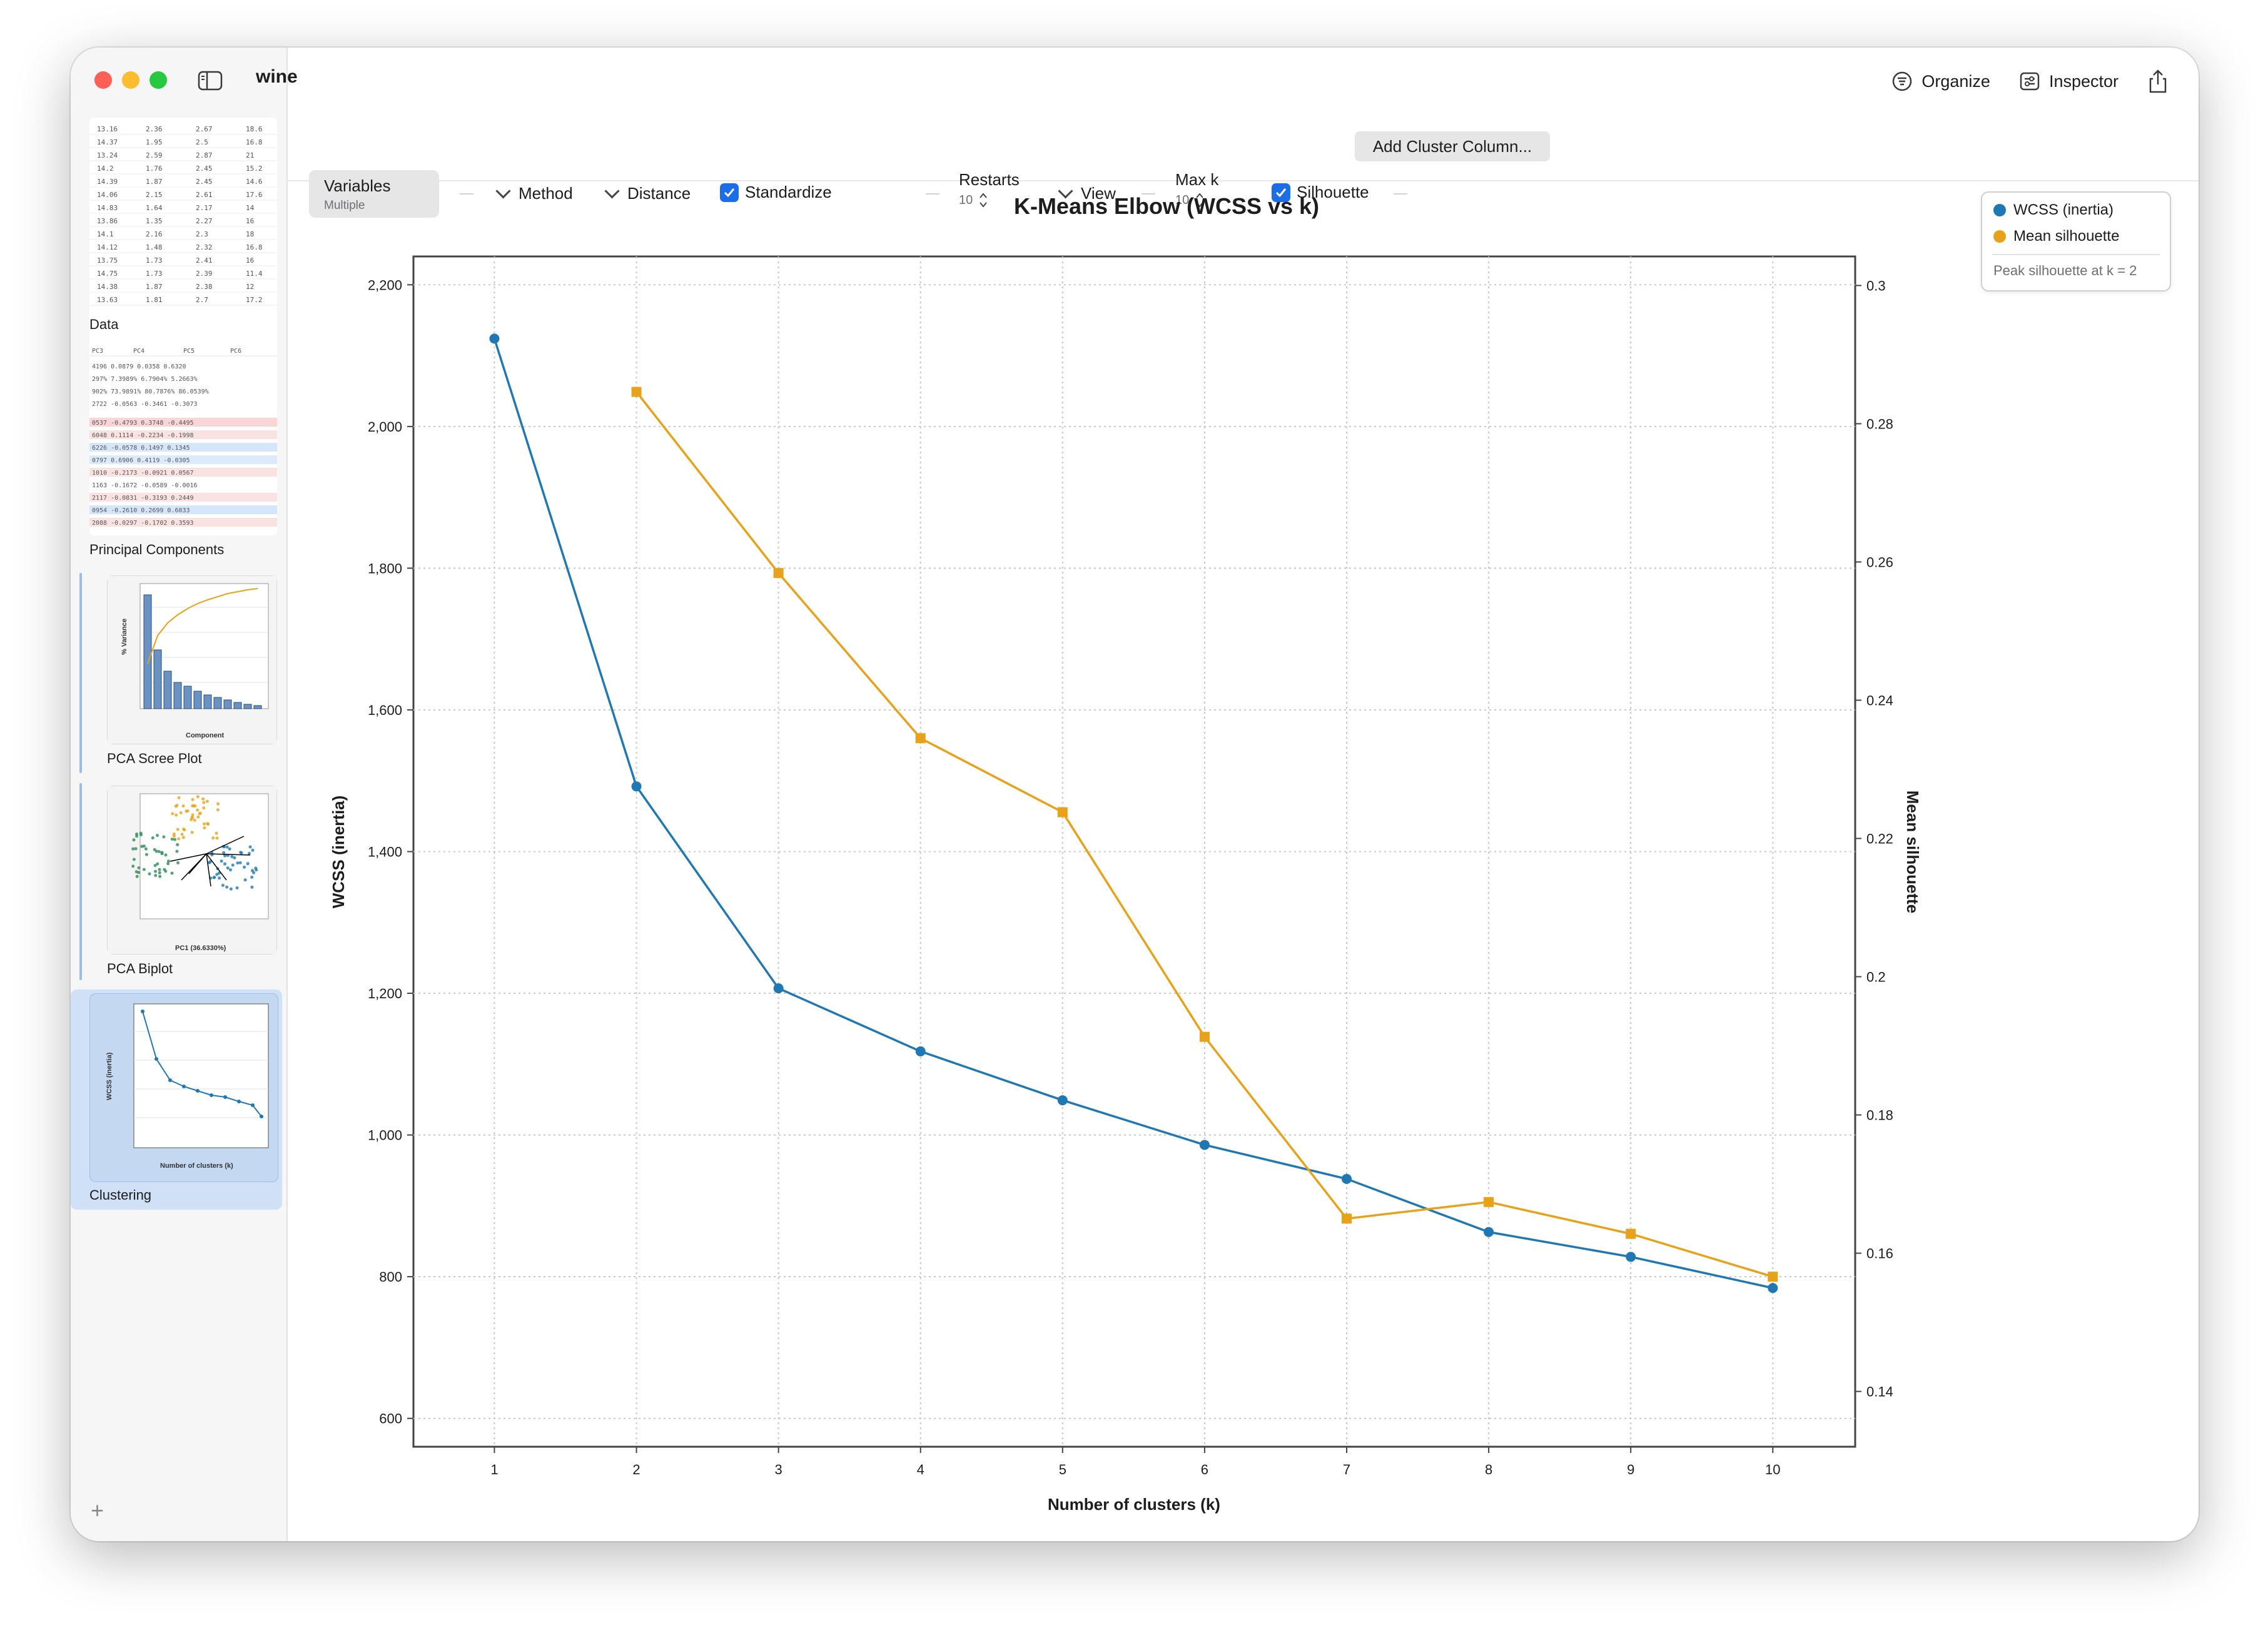 The image size is (2268, 1635). Describe the element at coordinates (2063, 209) in the screenshot. I see `legend-label-wcss: WCSS (inertia)` at that location.